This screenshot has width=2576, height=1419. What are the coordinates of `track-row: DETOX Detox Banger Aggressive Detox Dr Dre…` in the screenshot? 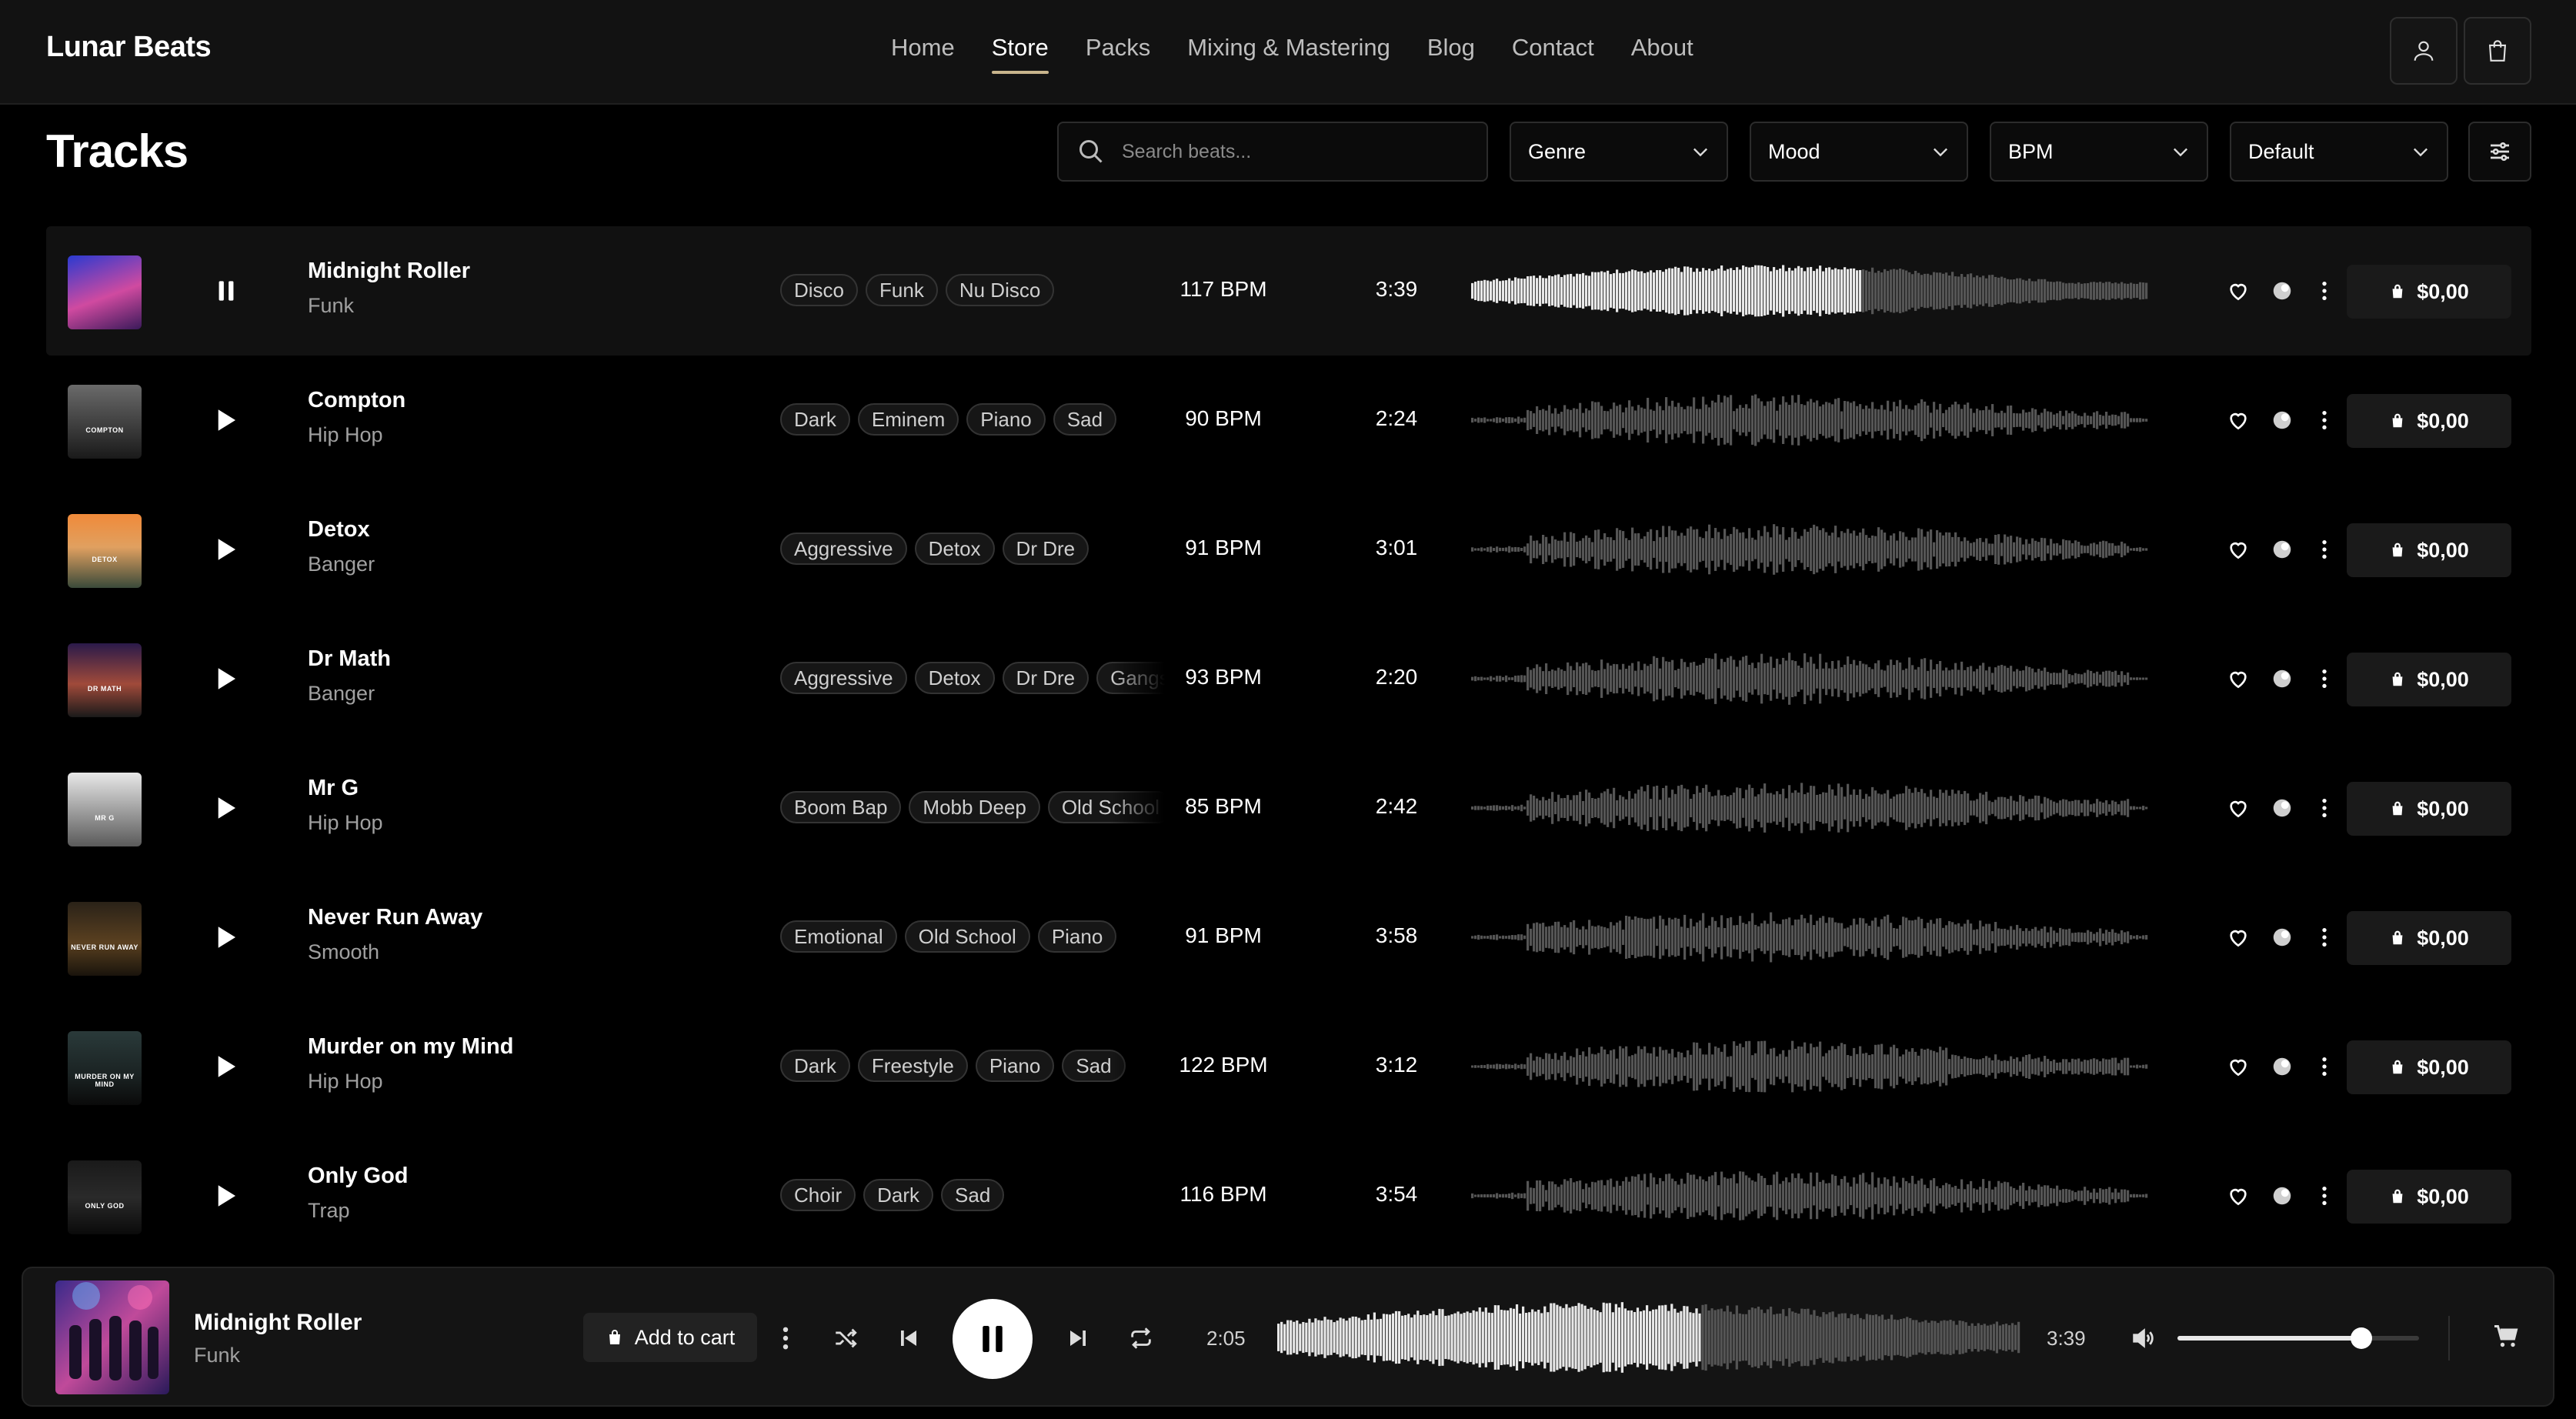 It's located at (1288, 549).